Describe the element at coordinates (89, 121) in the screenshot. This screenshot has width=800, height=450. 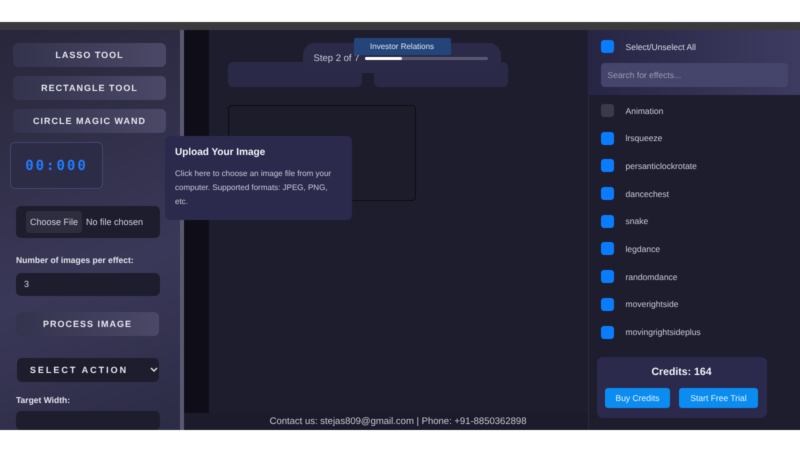
I see `tool-button: CIRCLE MAGIC WAND` at that location.